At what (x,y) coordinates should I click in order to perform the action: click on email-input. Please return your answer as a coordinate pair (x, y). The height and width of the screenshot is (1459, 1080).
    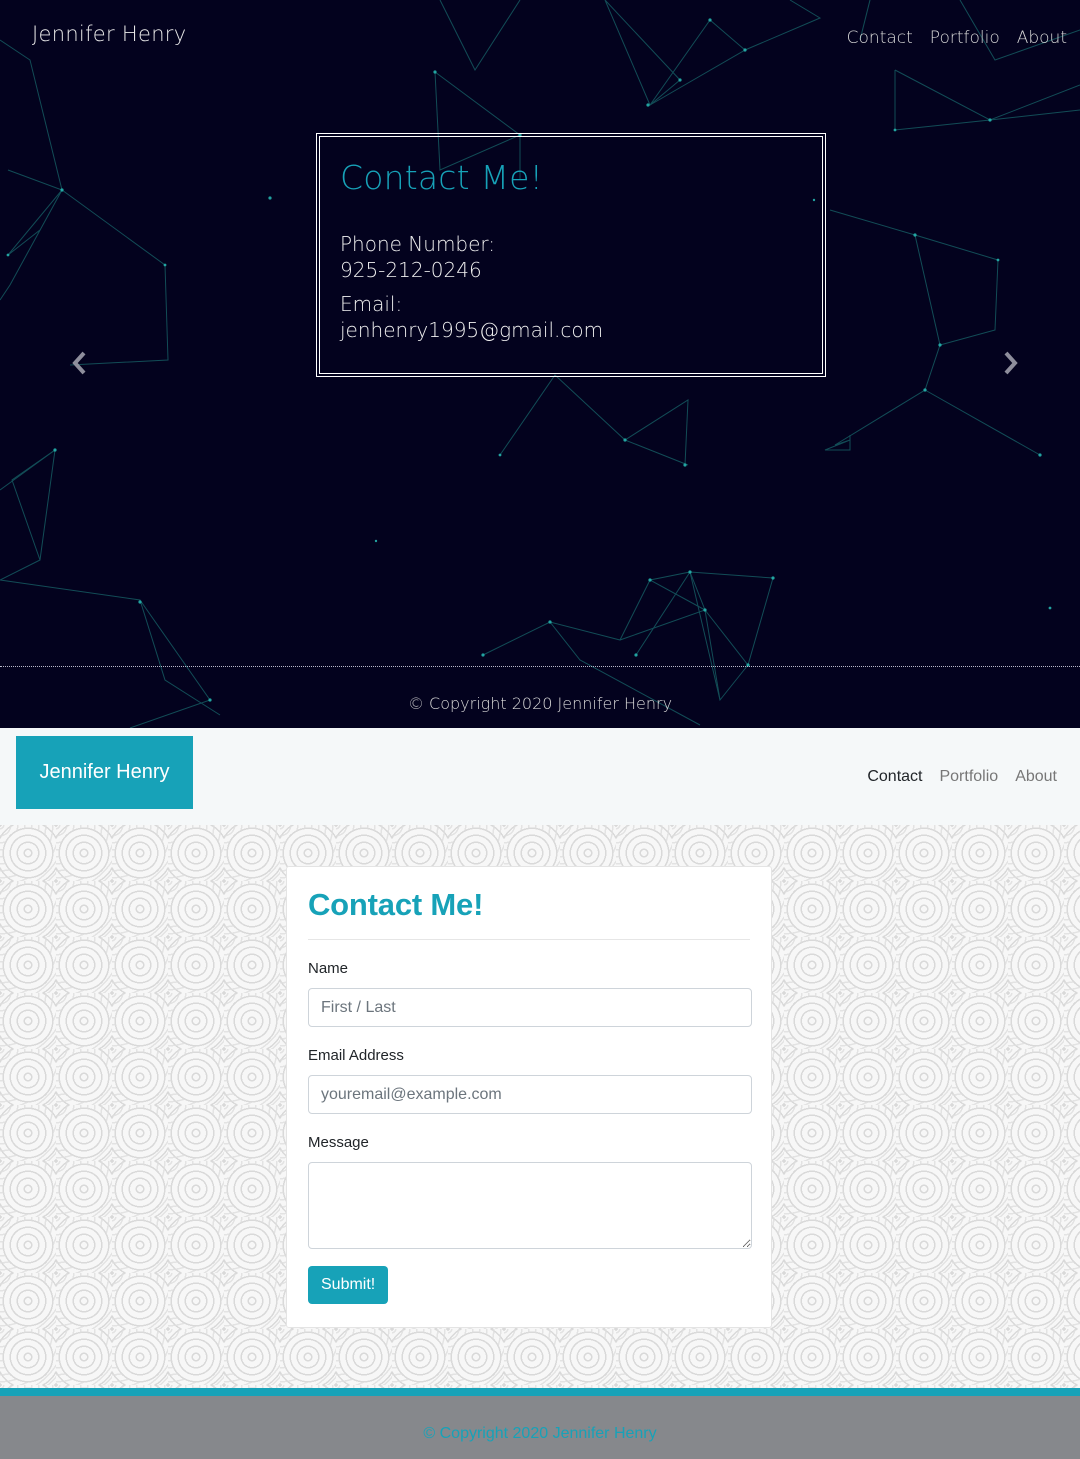
    Looking at the image, I should click on (530, 1094).